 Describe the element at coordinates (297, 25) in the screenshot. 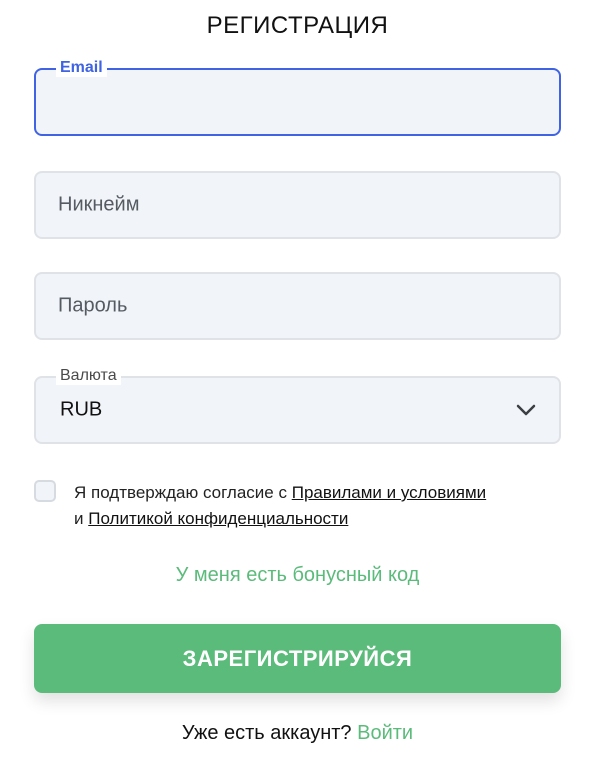

I see `page-title: РЕГИСТРАЦИЯ` at that location.